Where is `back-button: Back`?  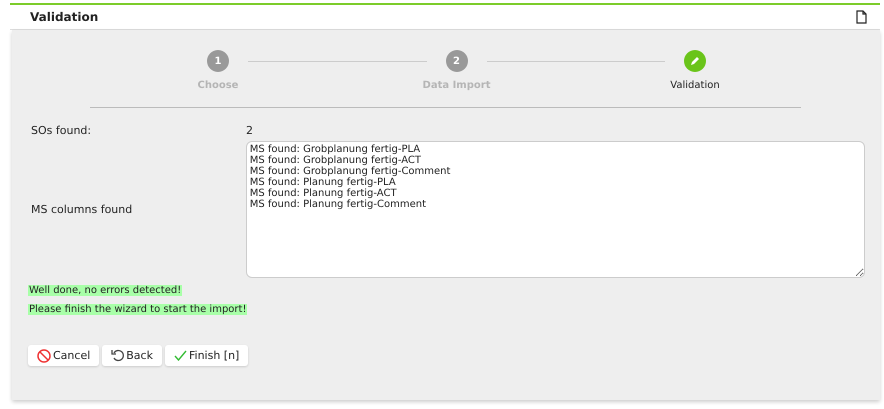 back-button: Back is located at coordinates (132, 355).